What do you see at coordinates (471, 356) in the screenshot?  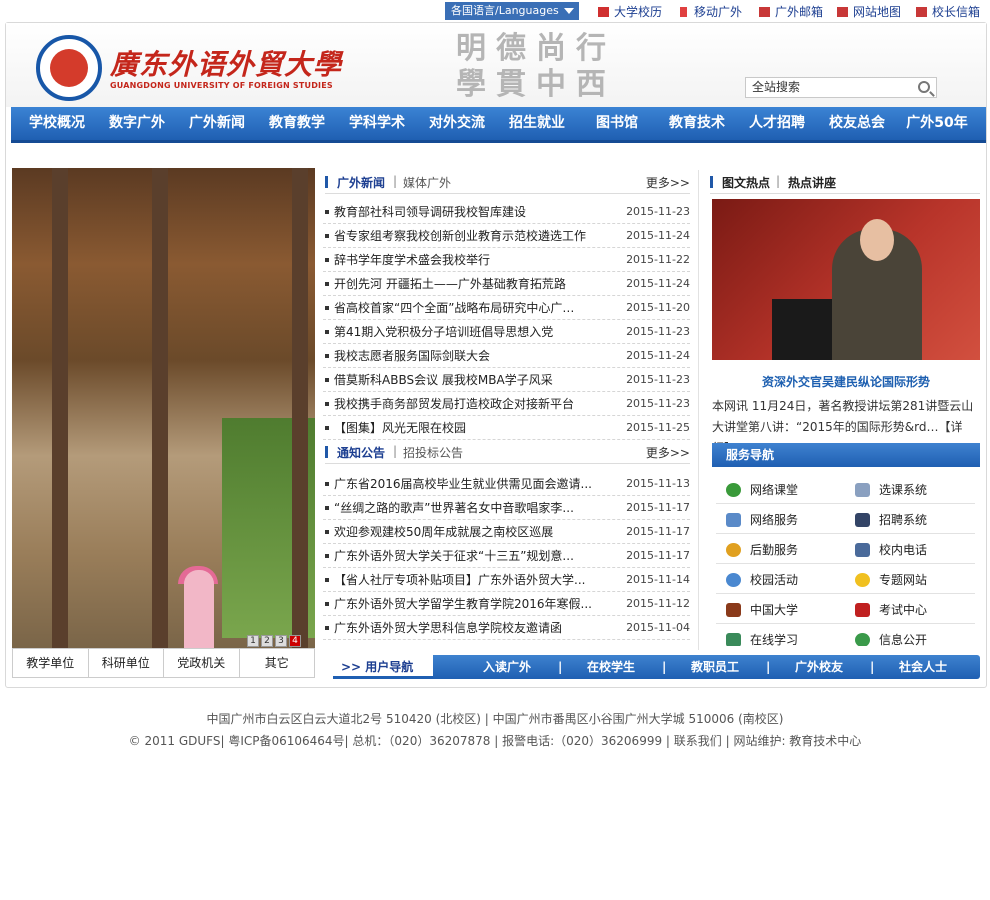 I see `news-title: 我校志愿者服务国际剑联大会` at bounding box center [471, 356].